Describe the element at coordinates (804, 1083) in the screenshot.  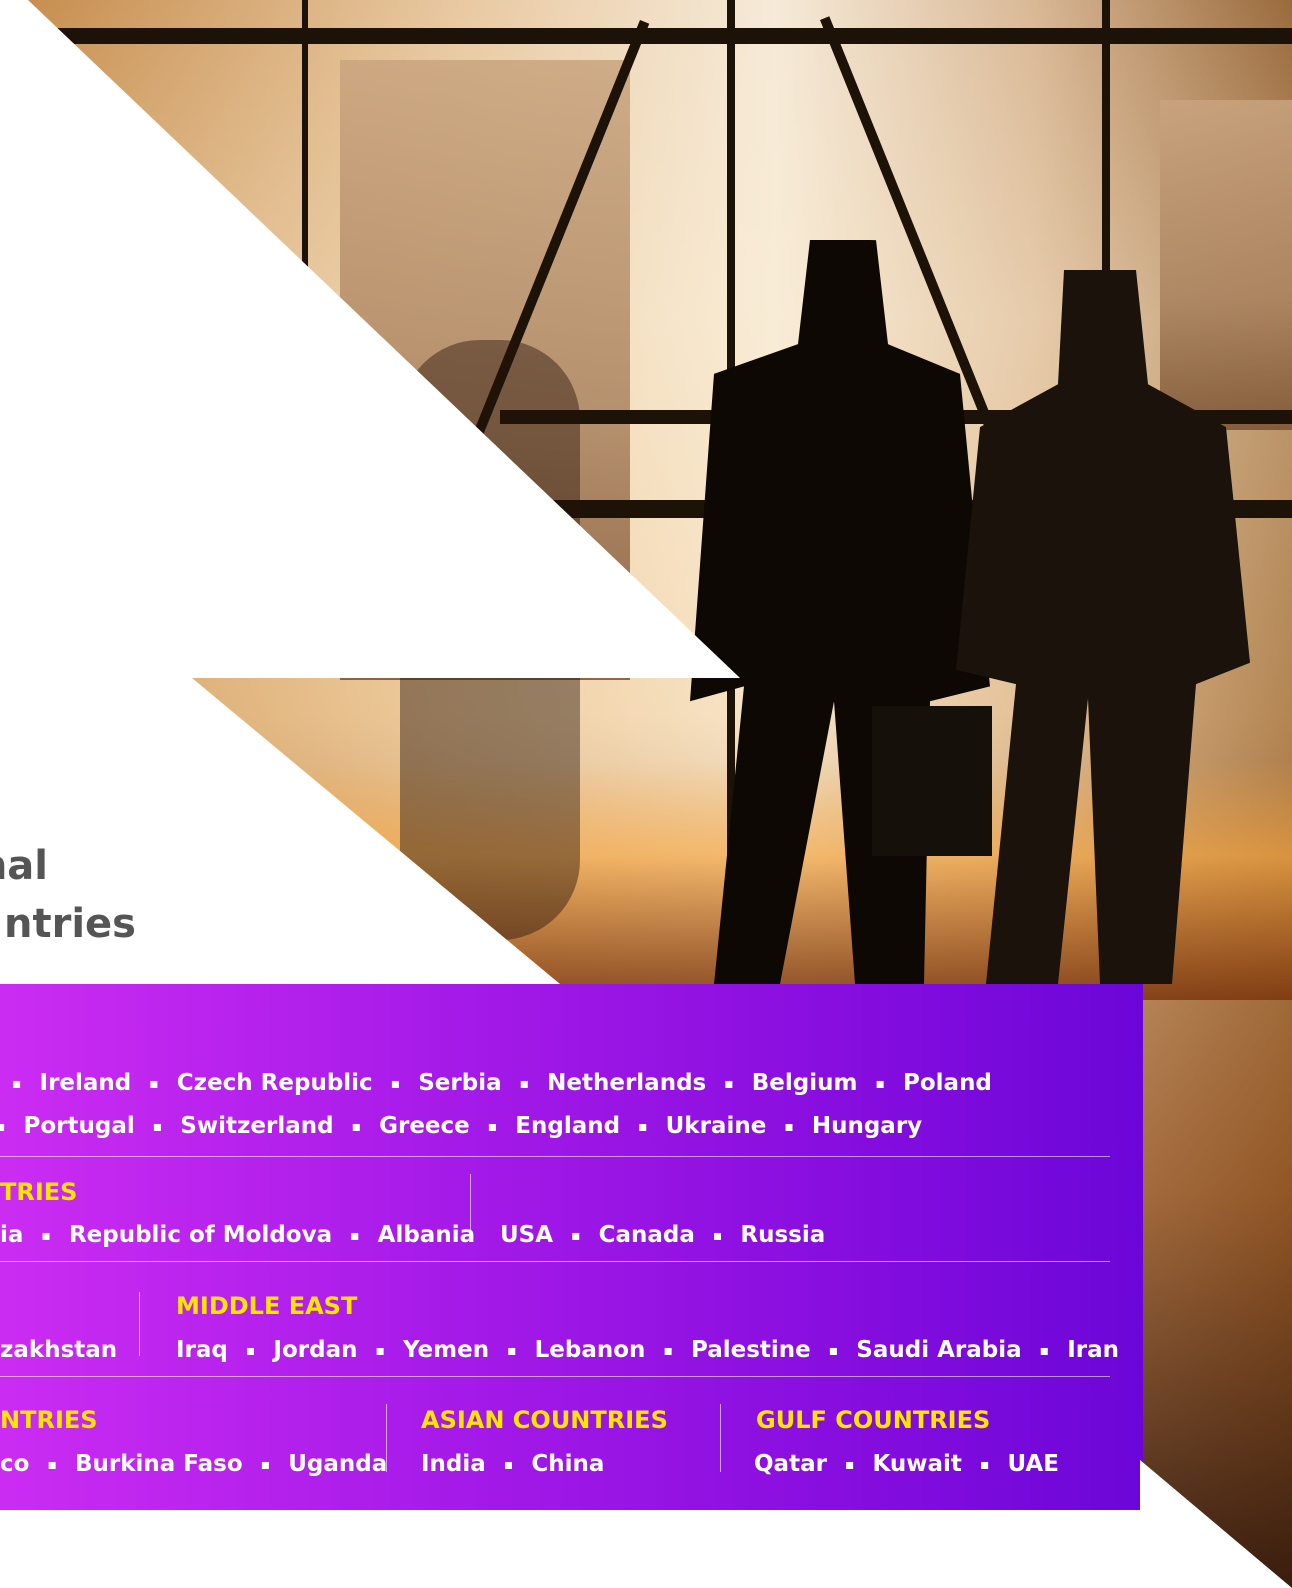
I see `country: Belgium` at that location.